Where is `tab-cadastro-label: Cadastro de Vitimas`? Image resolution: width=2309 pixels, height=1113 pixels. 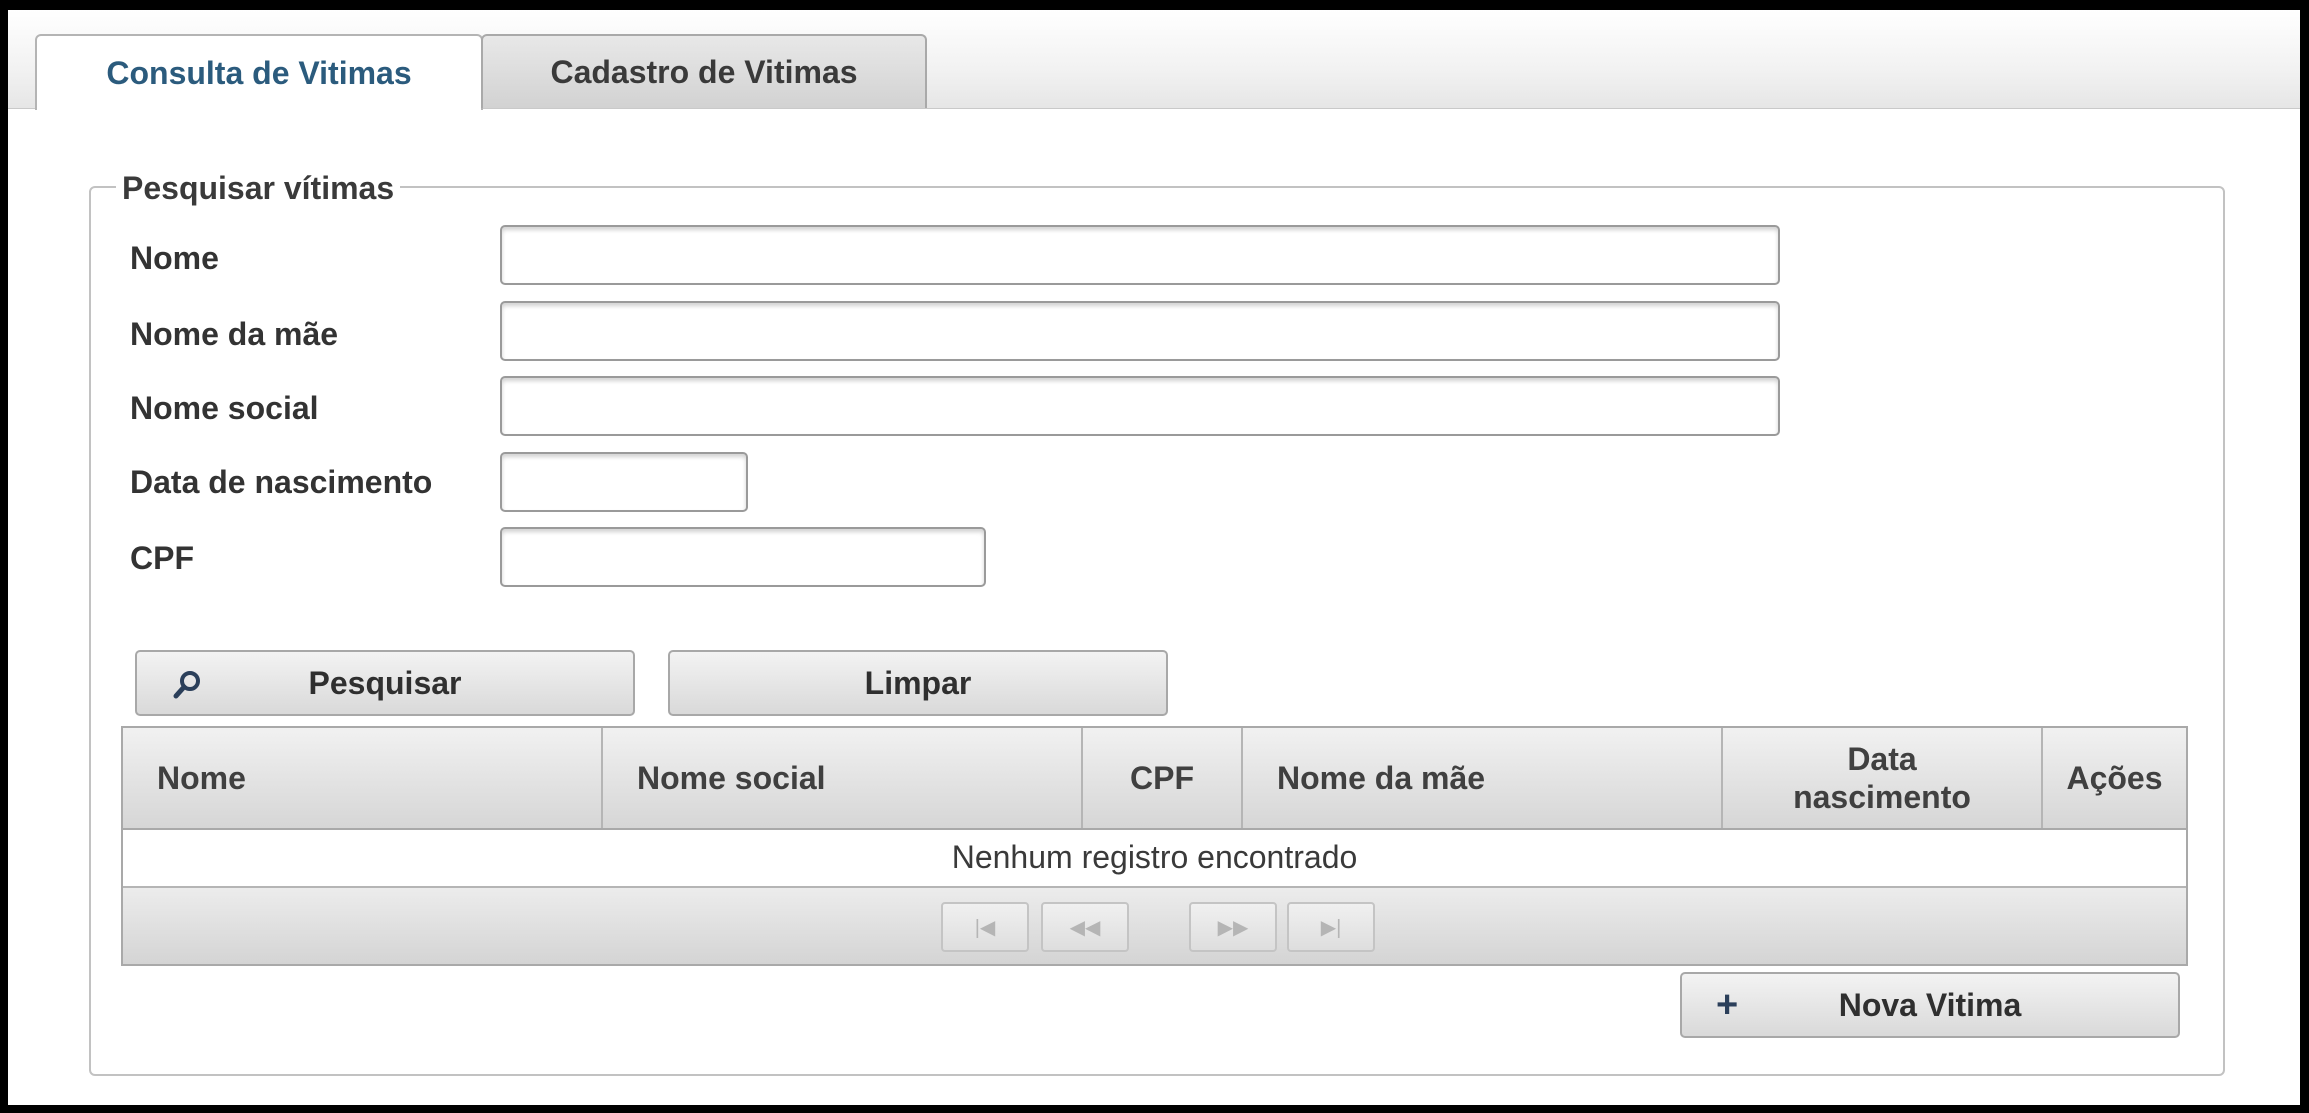 tab-cadastro-label: Cadastro de Vitimas is located at coordinates (704, 71).